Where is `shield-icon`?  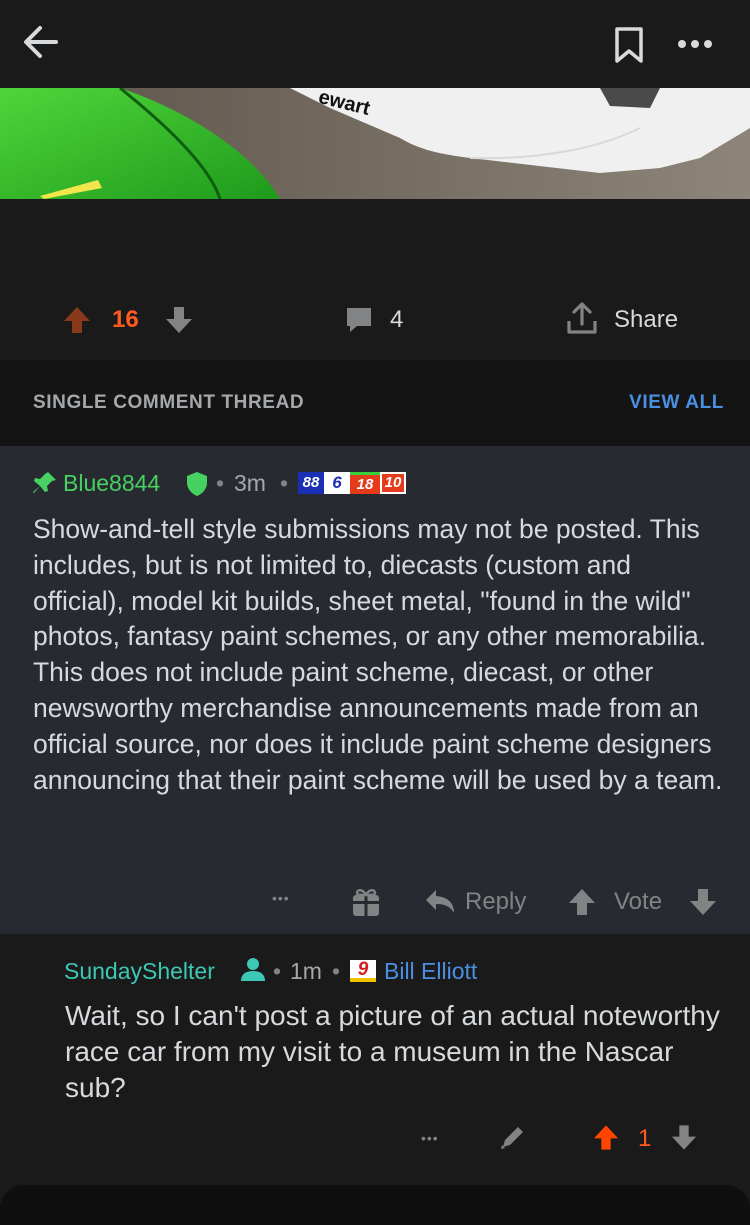 shield-icon is located at coordinates (197, 484).